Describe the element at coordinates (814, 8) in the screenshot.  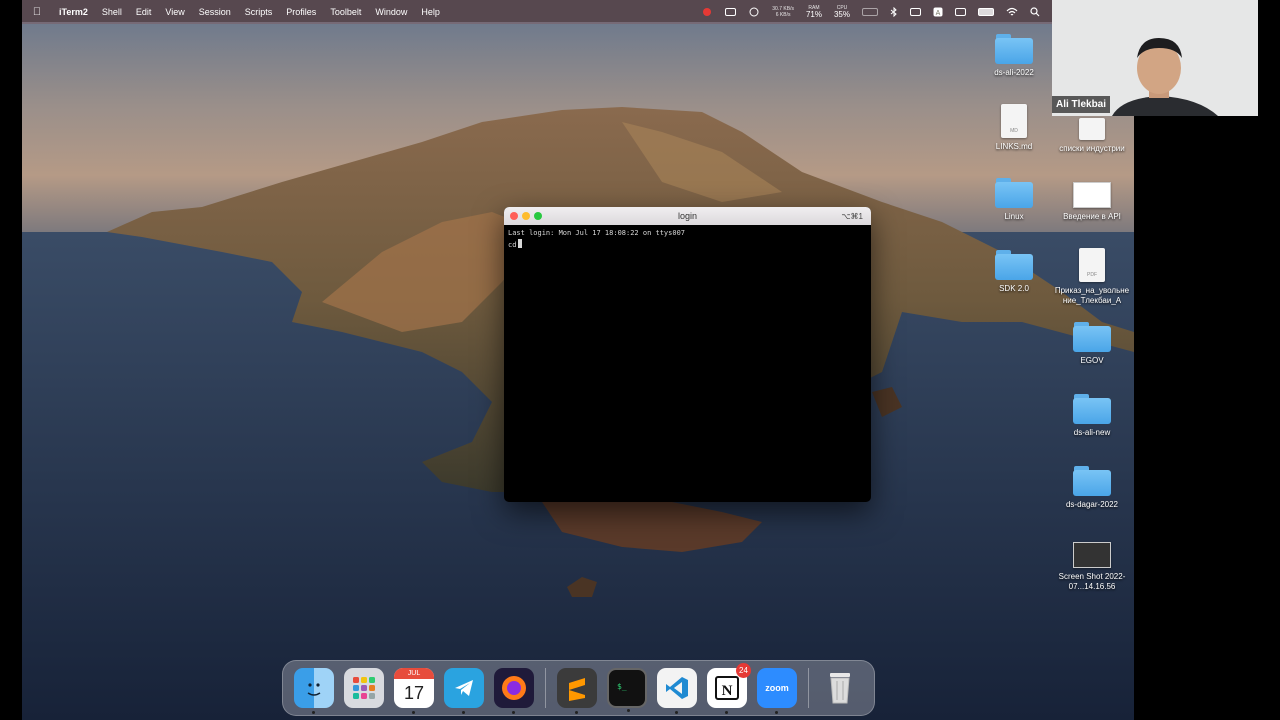
I see `ram-label: RAM` at that location.